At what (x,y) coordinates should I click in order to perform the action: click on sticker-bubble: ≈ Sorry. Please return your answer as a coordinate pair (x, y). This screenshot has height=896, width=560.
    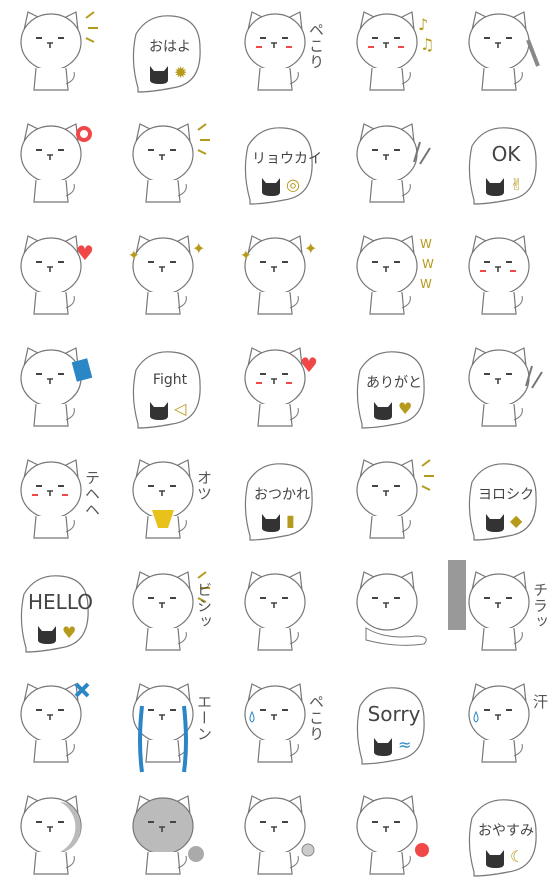
    Looking at the image, I should click on (392, 728).